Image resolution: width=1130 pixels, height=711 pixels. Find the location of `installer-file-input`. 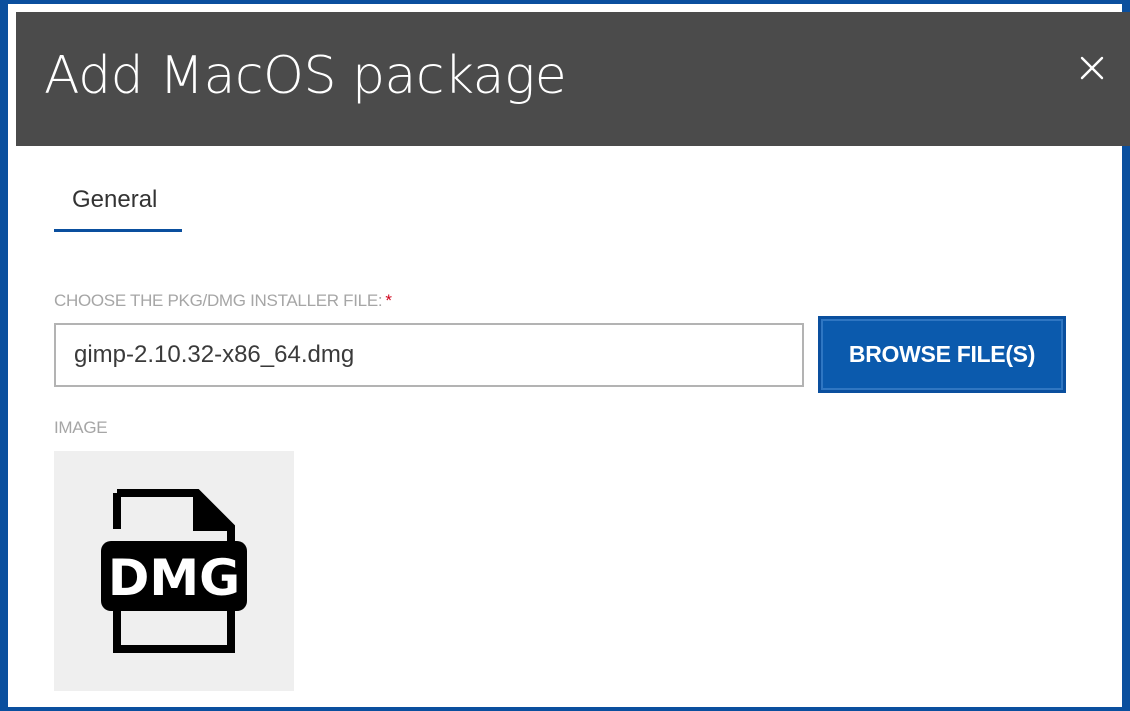

installer-file-input is located at coordinates (429, 355).